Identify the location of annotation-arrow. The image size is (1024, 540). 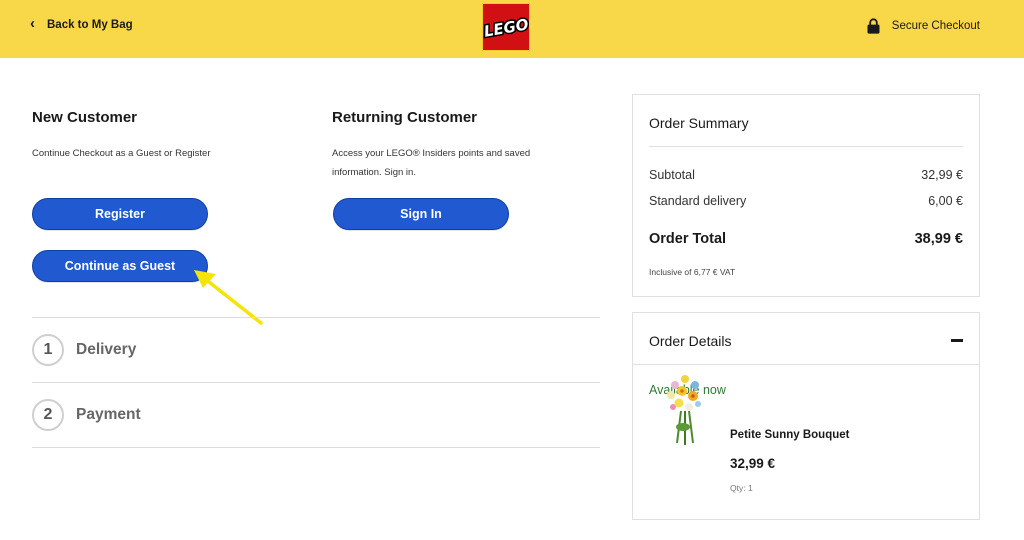
(228, 297).